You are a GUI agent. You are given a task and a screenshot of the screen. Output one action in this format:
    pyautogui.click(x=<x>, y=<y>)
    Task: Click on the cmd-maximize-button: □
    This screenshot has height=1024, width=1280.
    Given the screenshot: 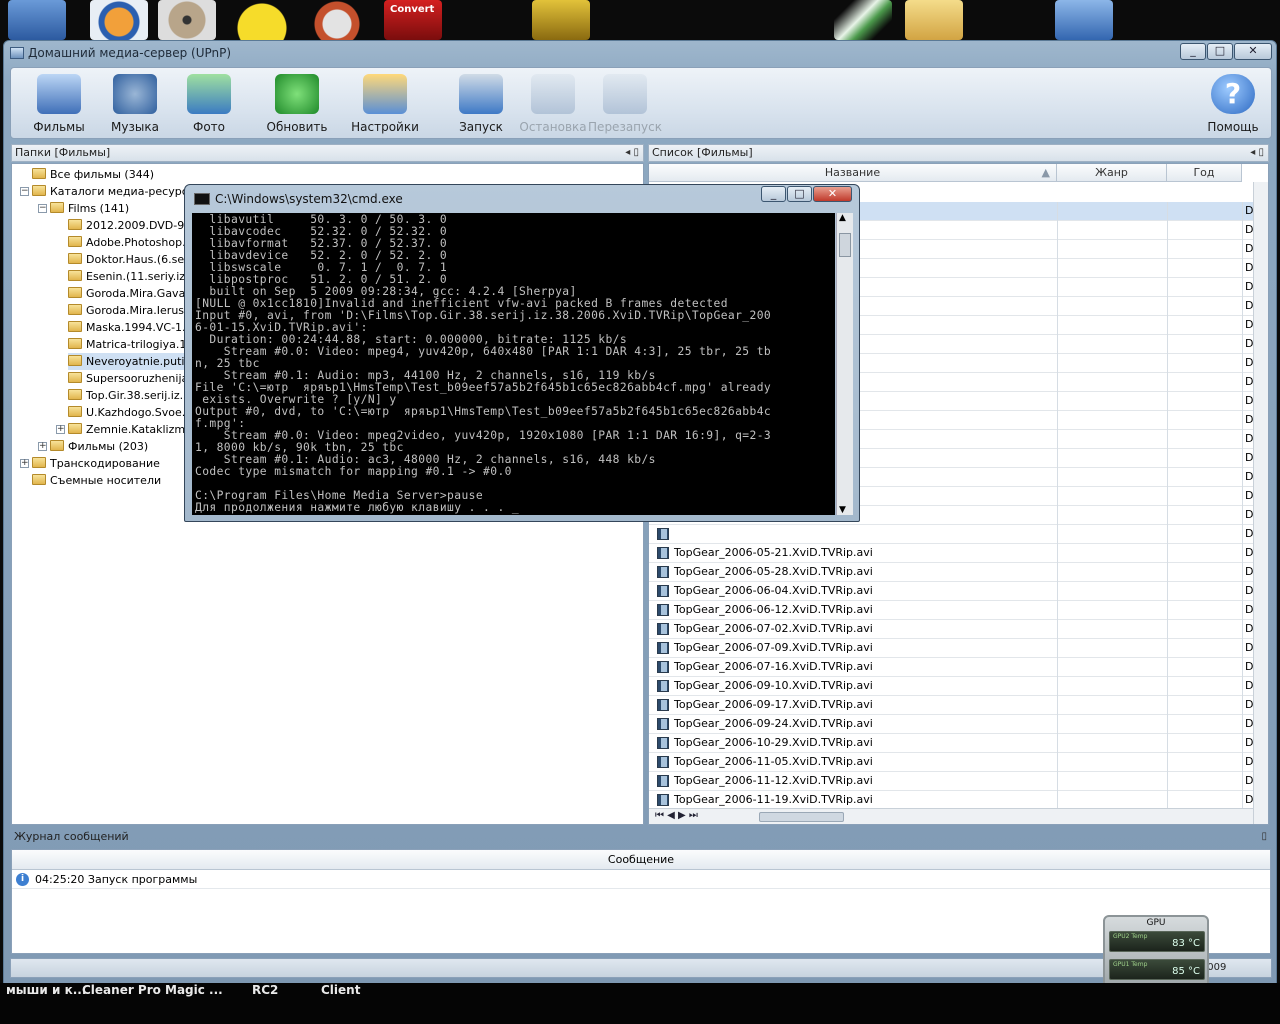 What is the action you would take?
    pyautogui.click(x=799, y=194)
    